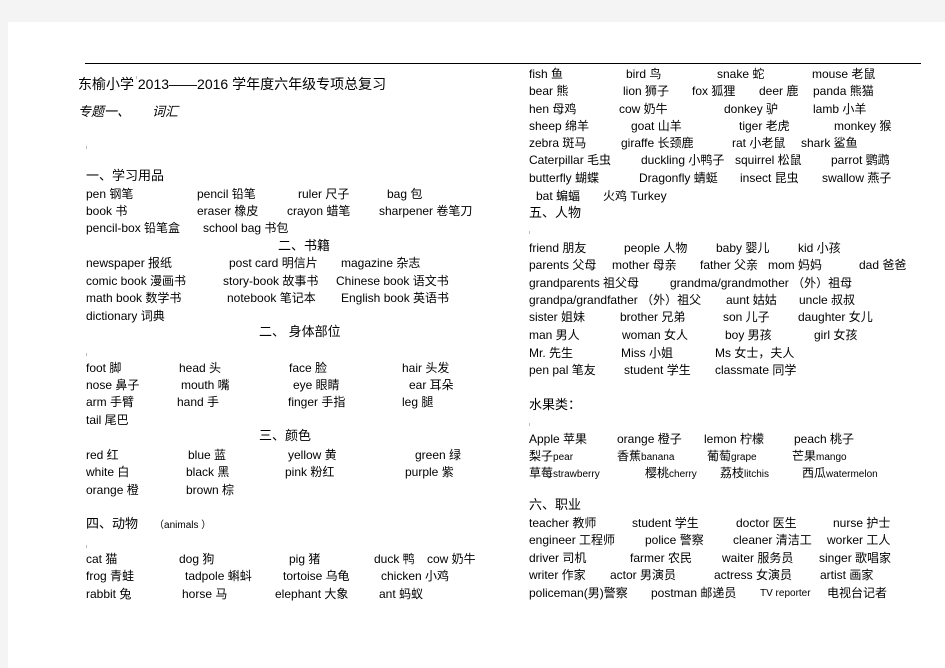 Image resolution: width=945 pixels, height=668 pixels. I want to click on word-item: eye 眼睛, so click(316, 385).